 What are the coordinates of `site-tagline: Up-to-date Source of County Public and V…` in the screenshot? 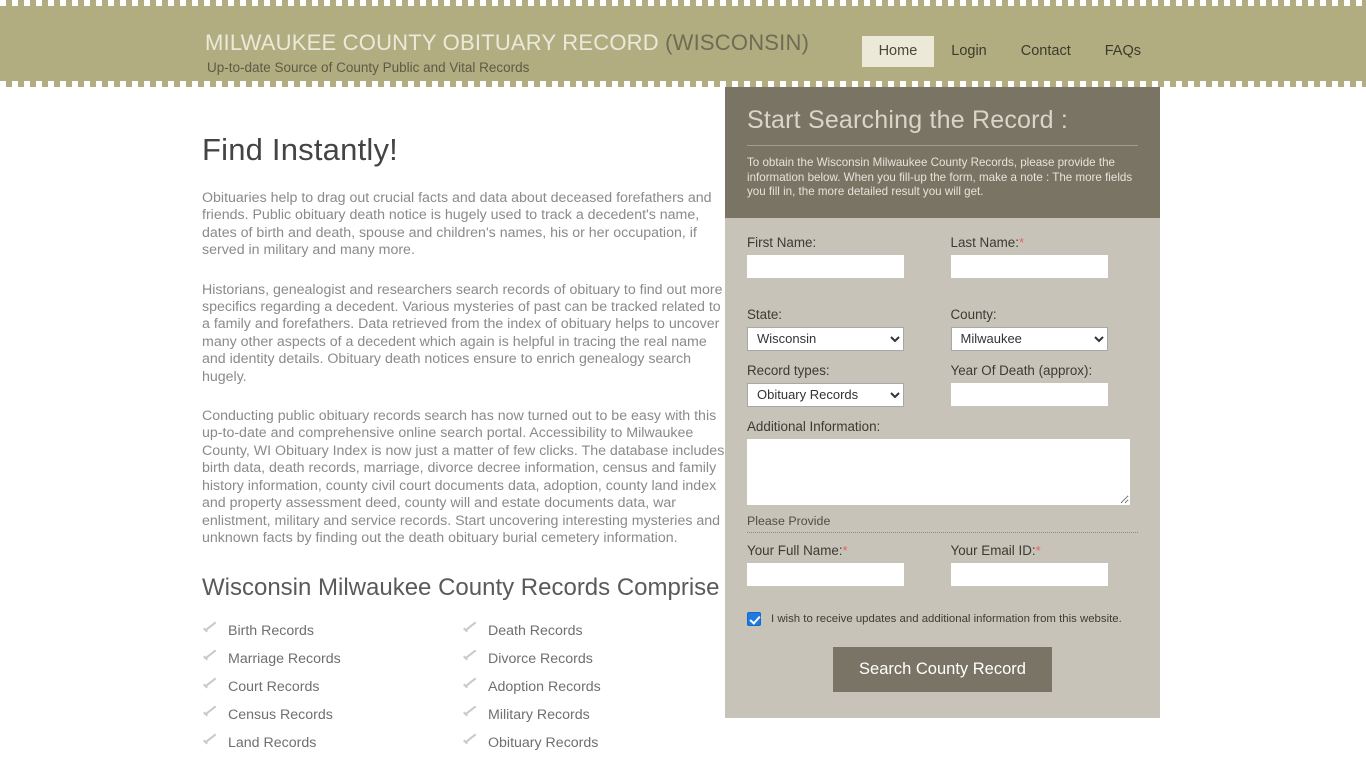 It's located at (368, 67).